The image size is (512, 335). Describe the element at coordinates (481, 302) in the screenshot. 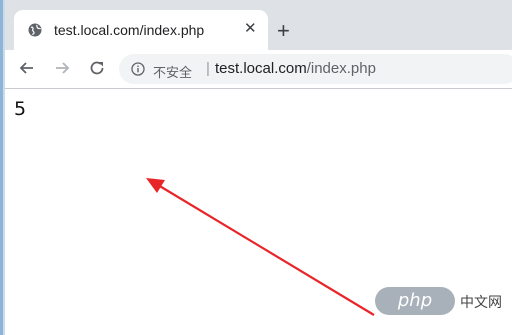

I see `watermark-site-text: 中文网` at that location.